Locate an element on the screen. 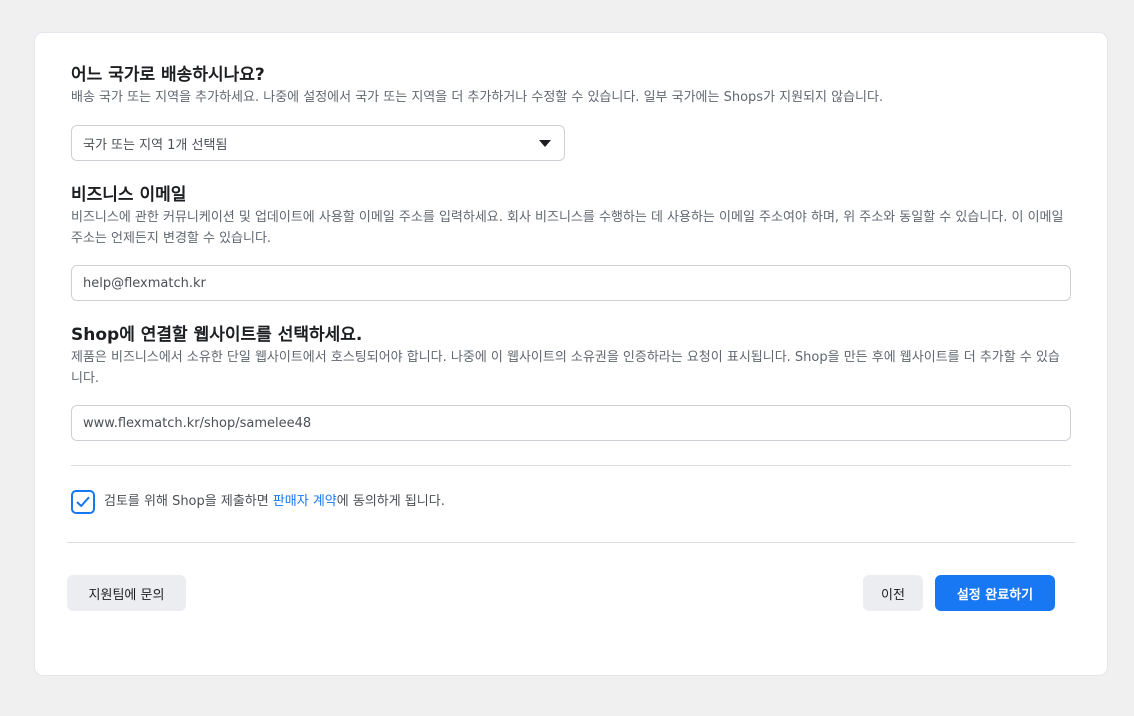 This screenshot has width=1134, height=716. agreement-checkbox is located at coordinates (83, 502).